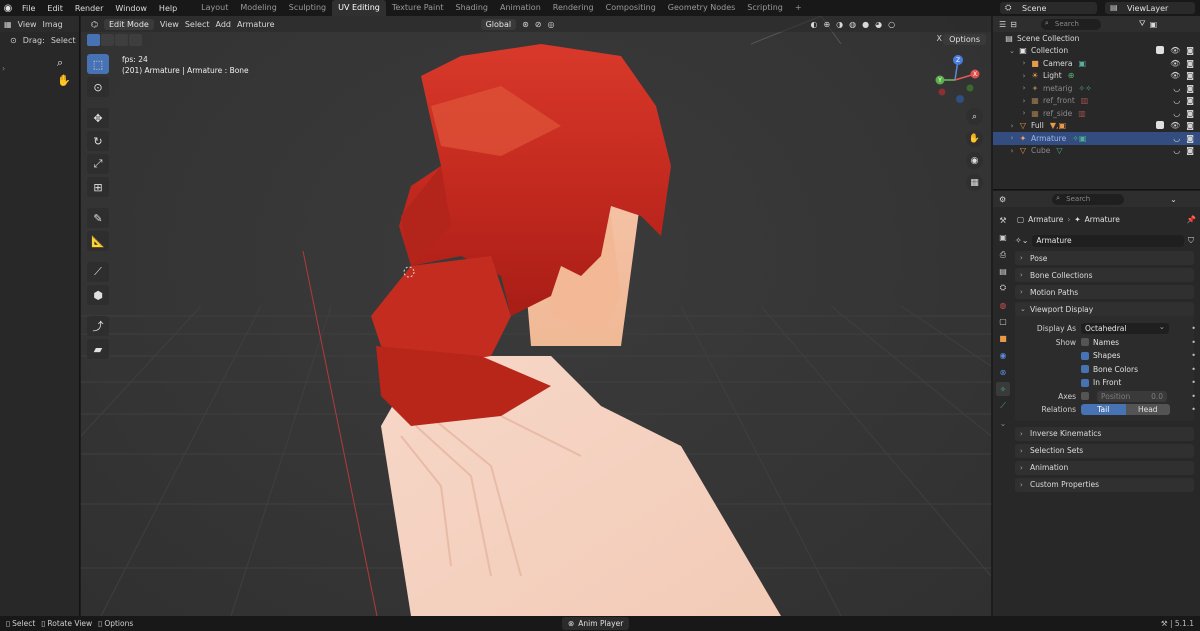 This screenshot has width=1200, height=631. I want to click on physics-tab-icon: ◉, so click(1003, 356).